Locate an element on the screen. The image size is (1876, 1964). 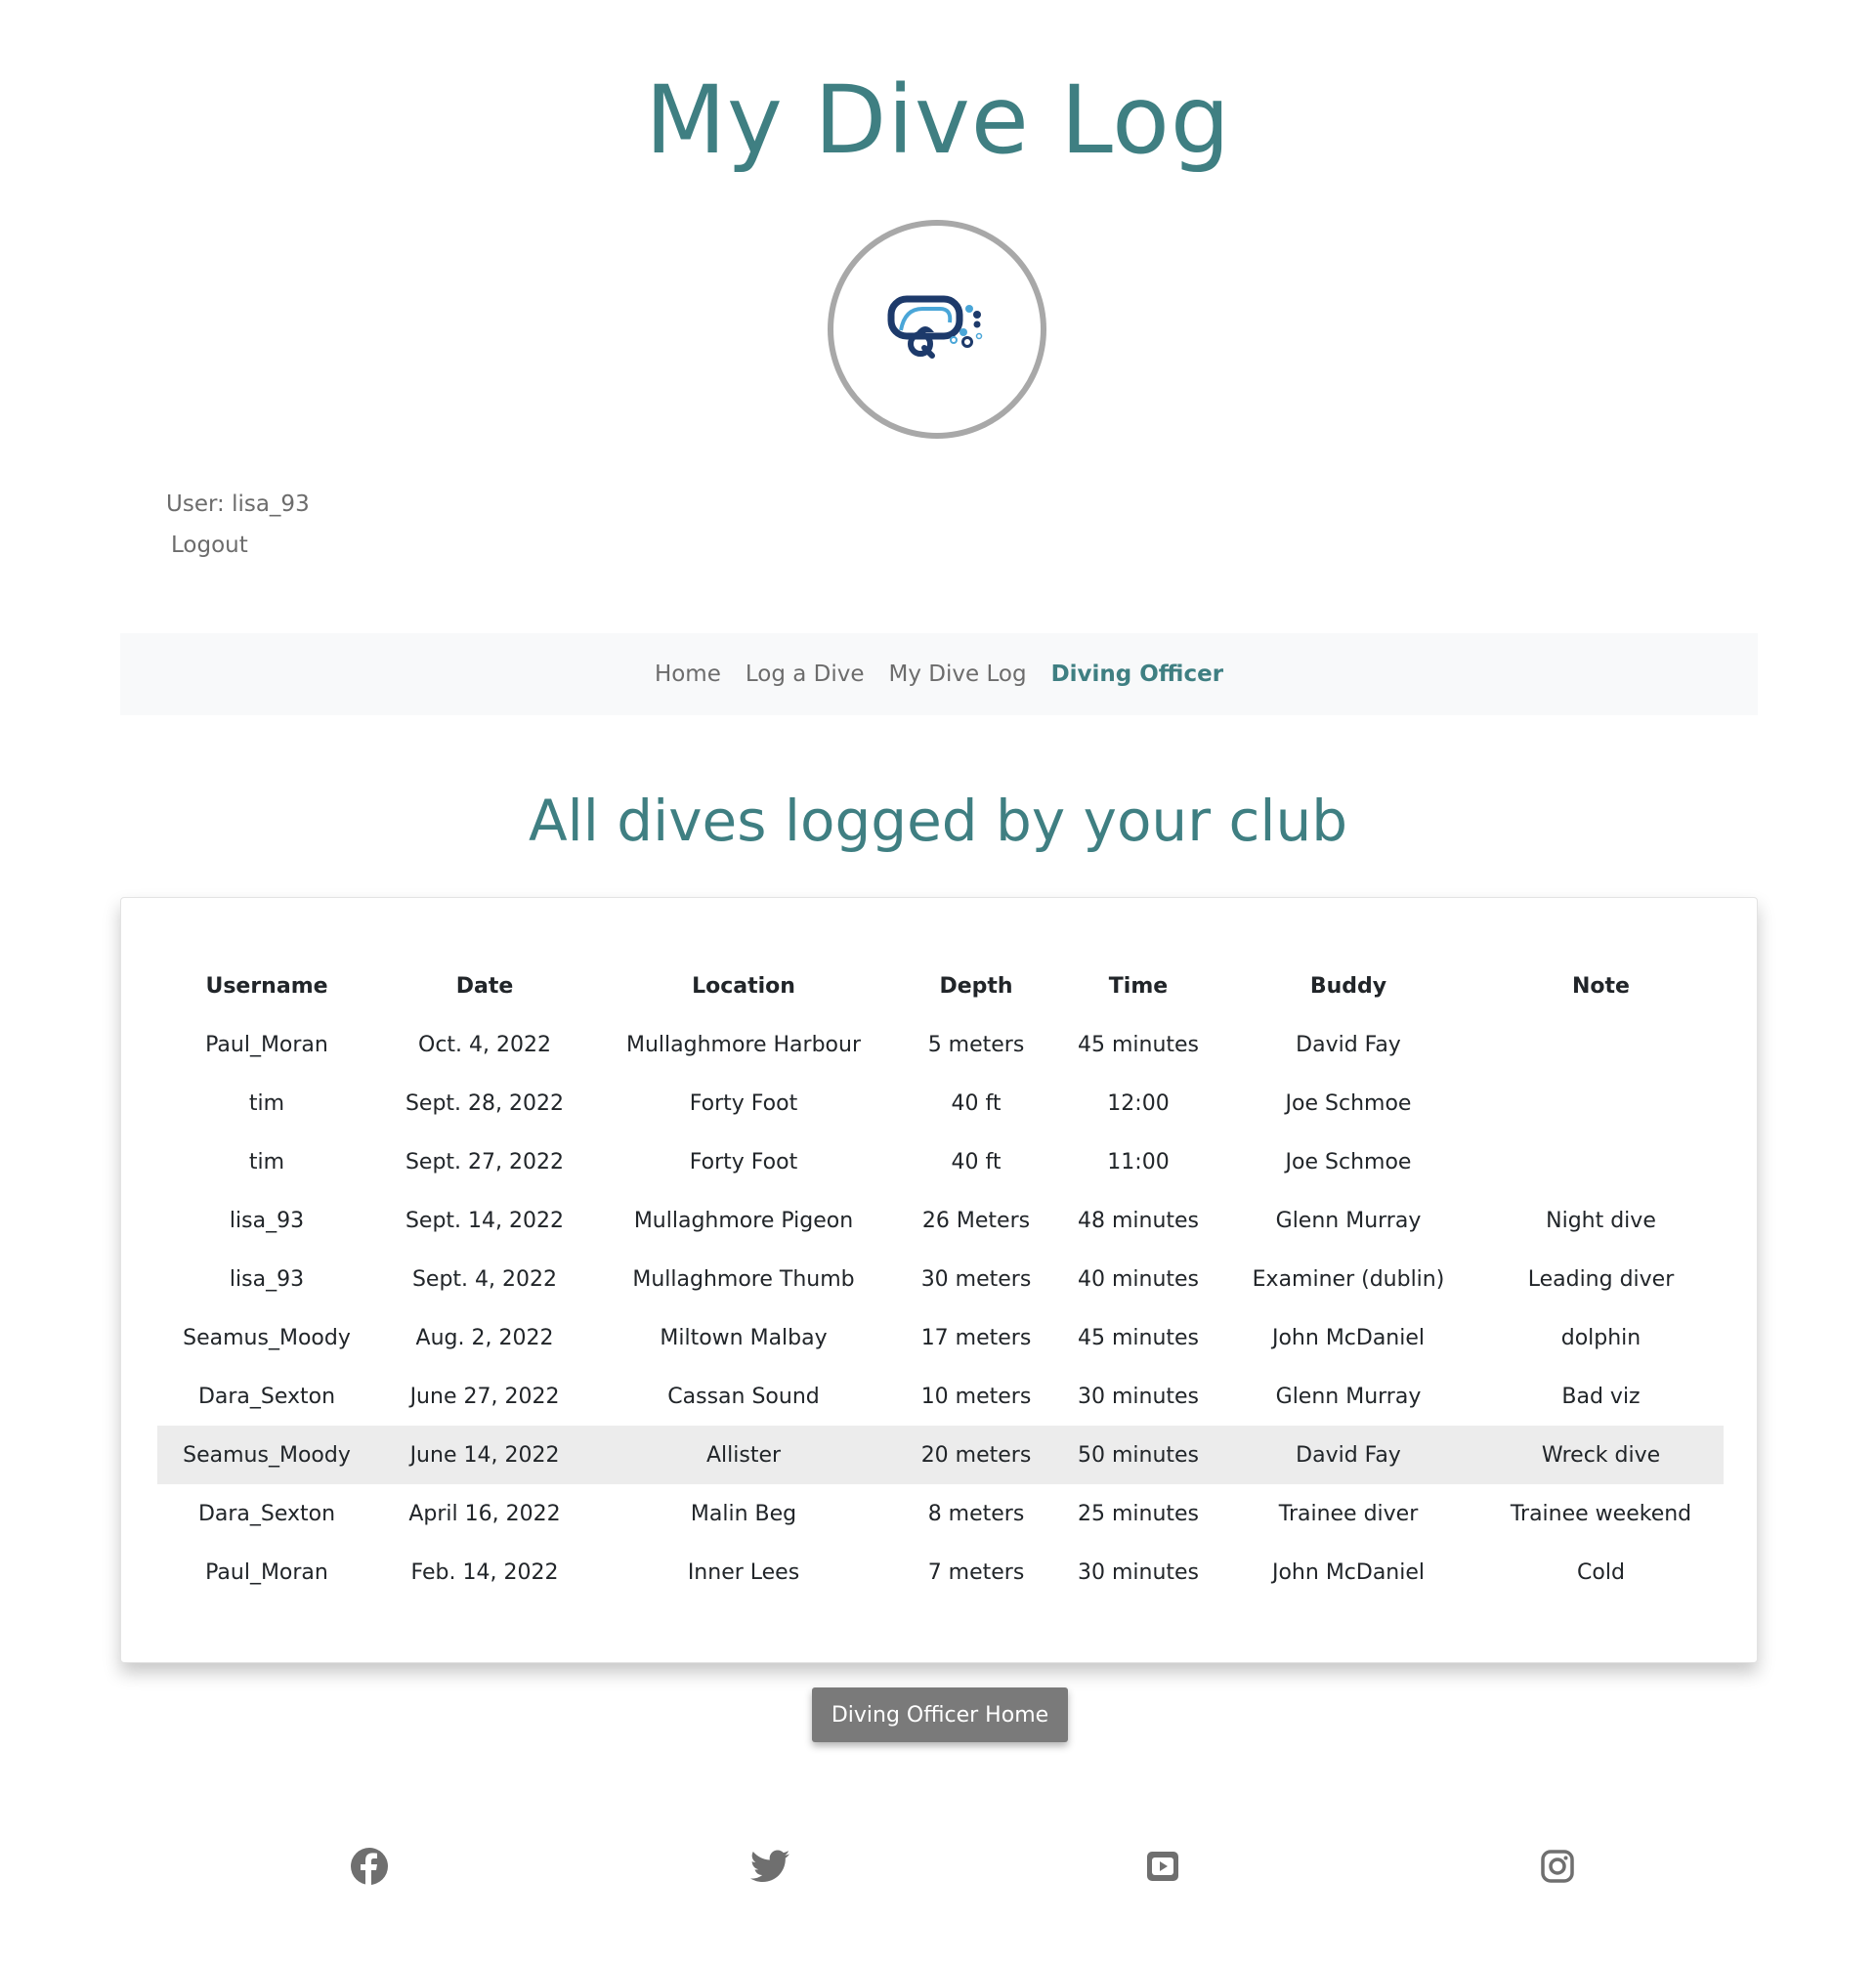
cell-time: 11:00 is located at coordinates (1138, 1161).